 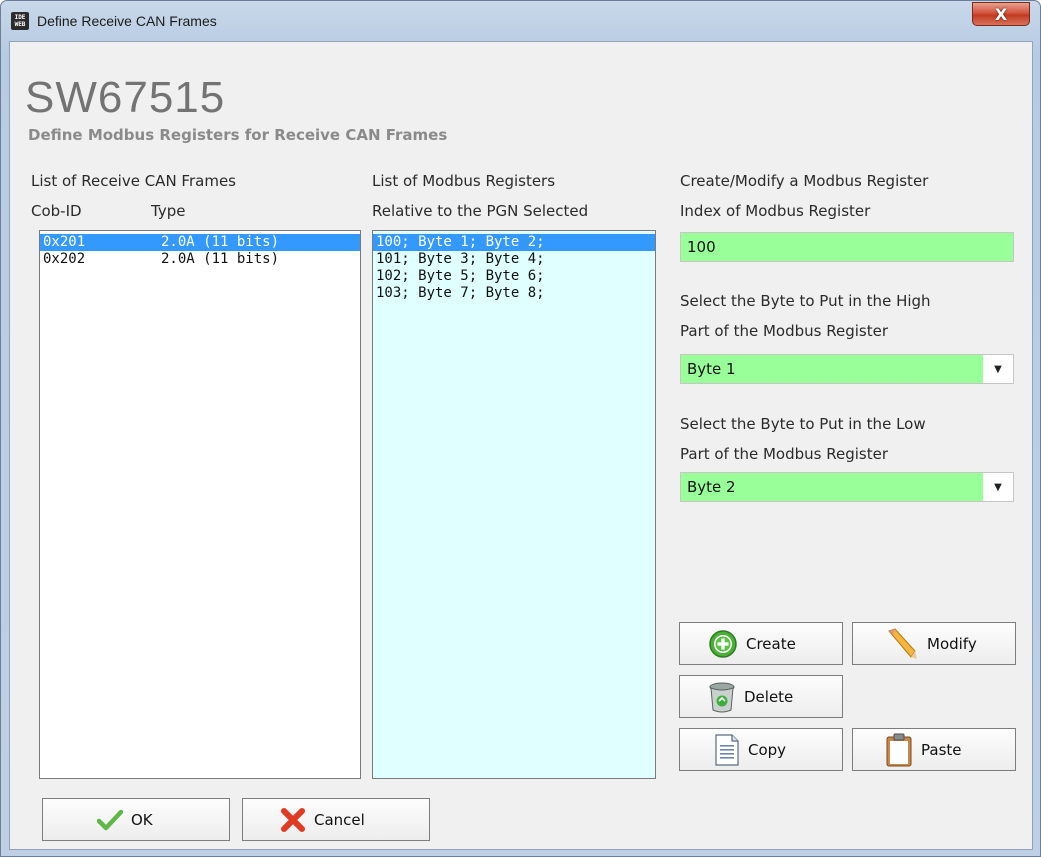 I want to click on high-label-line-1: Select the Byte to Put in the High, so click(x=805, y=301).